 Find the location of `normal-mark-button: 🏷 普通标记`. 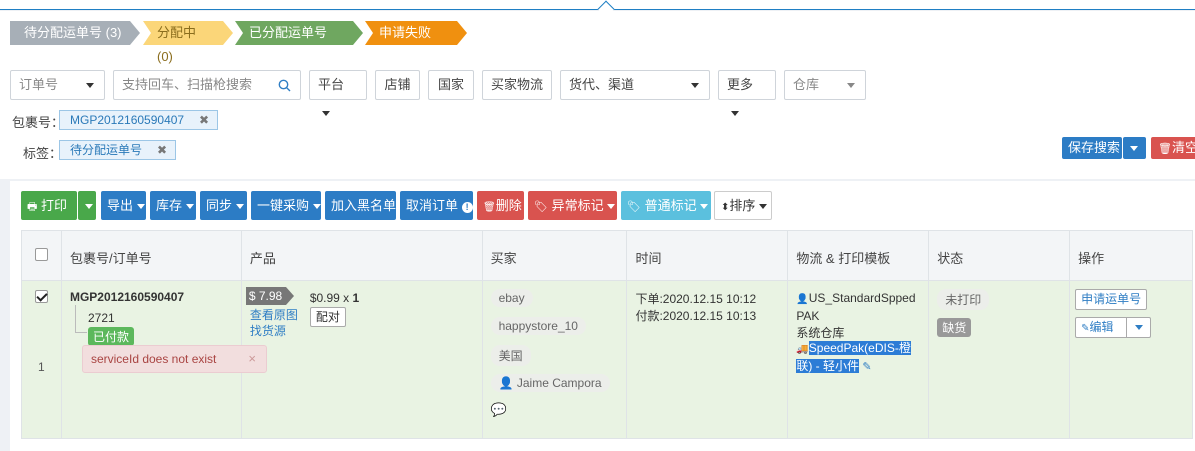

normal-mark-button: 🏷 普通标记 is located at coordinates (666, 205).